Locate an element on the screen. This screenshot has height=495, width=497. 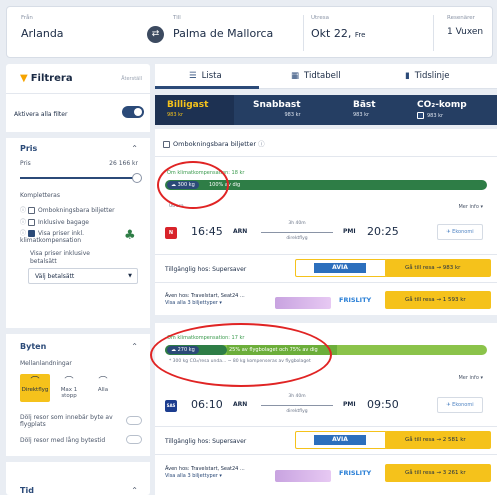
sort-best: Bäst 983 kr is located at coordinates (364, 109).